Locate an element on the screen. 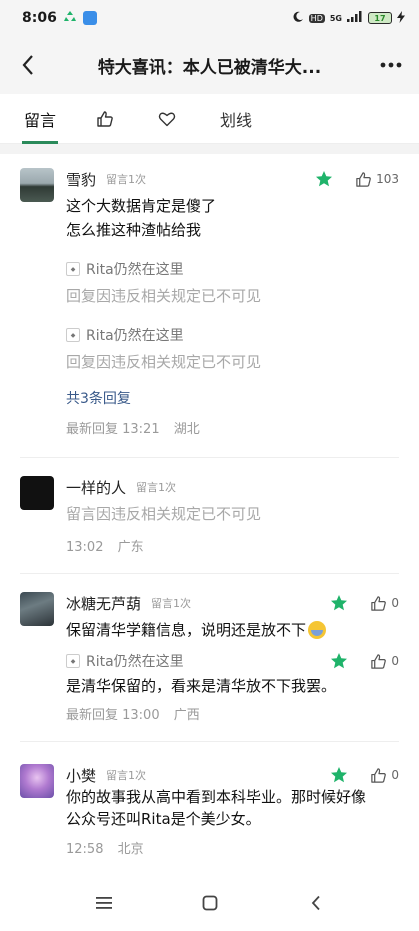 This screenshot has width=419, height=931. comment-text: 你的故事我从高中看到本科毕业。那时候好像 公众号还叫Rita是个美少女。 is located at coordinates (232, 808).